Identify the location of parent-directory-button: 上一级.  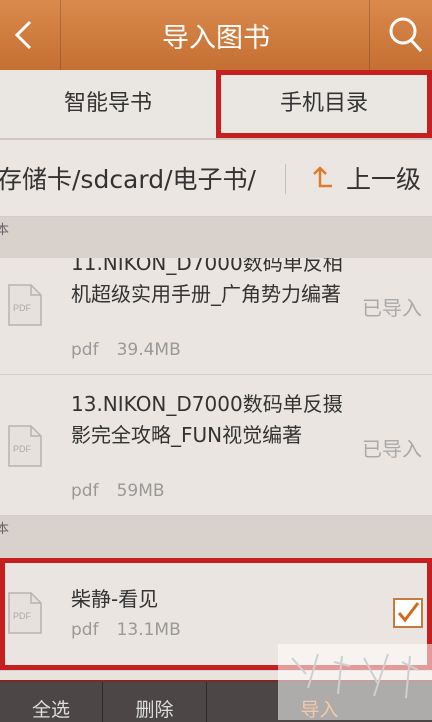
(383, 178).